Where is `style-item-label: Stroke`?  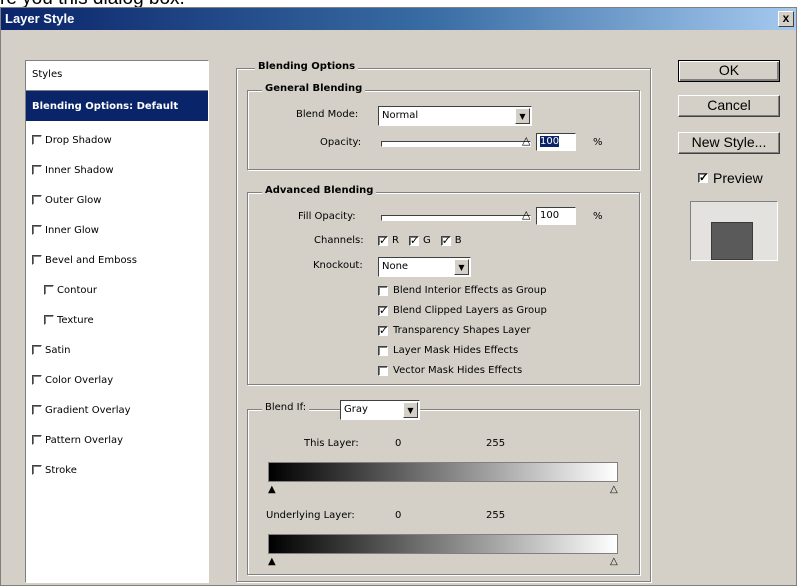 style-item-label: Stroke is located at coordinates (61, 470).